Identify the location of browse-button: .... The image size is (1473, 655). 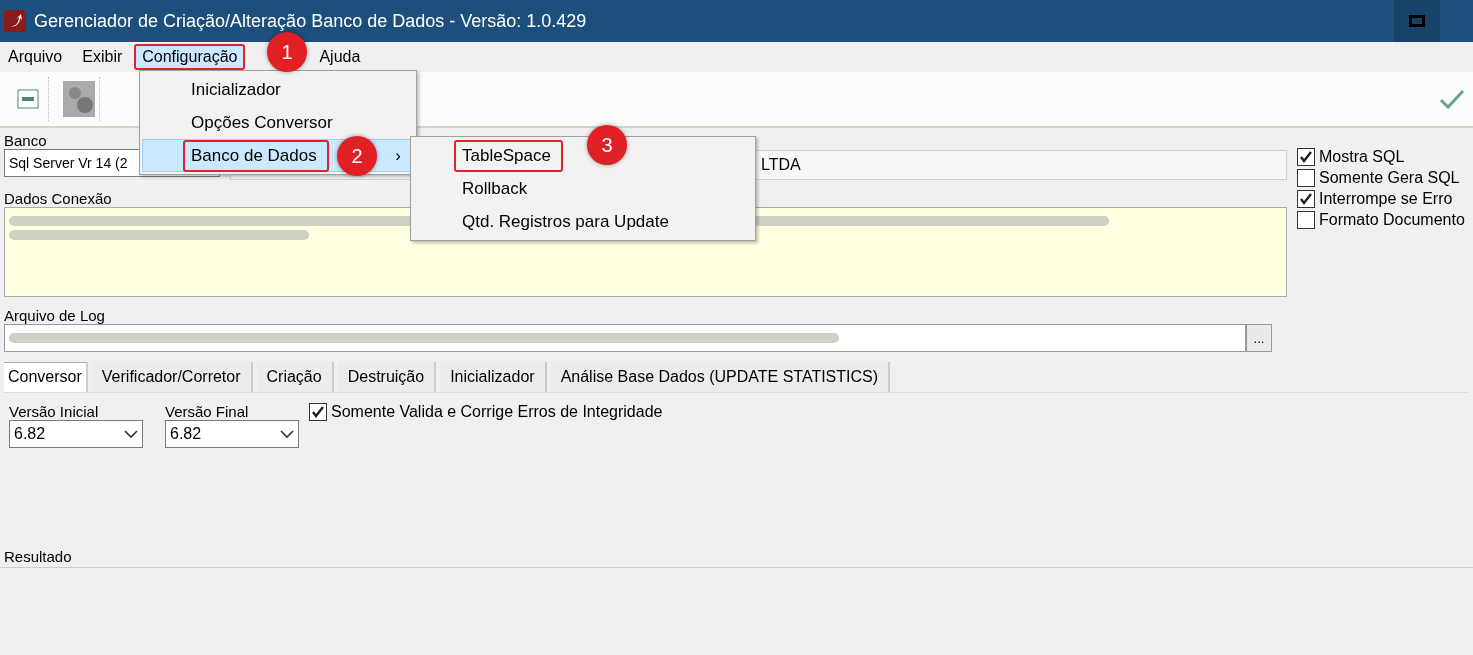
(1259, 338).